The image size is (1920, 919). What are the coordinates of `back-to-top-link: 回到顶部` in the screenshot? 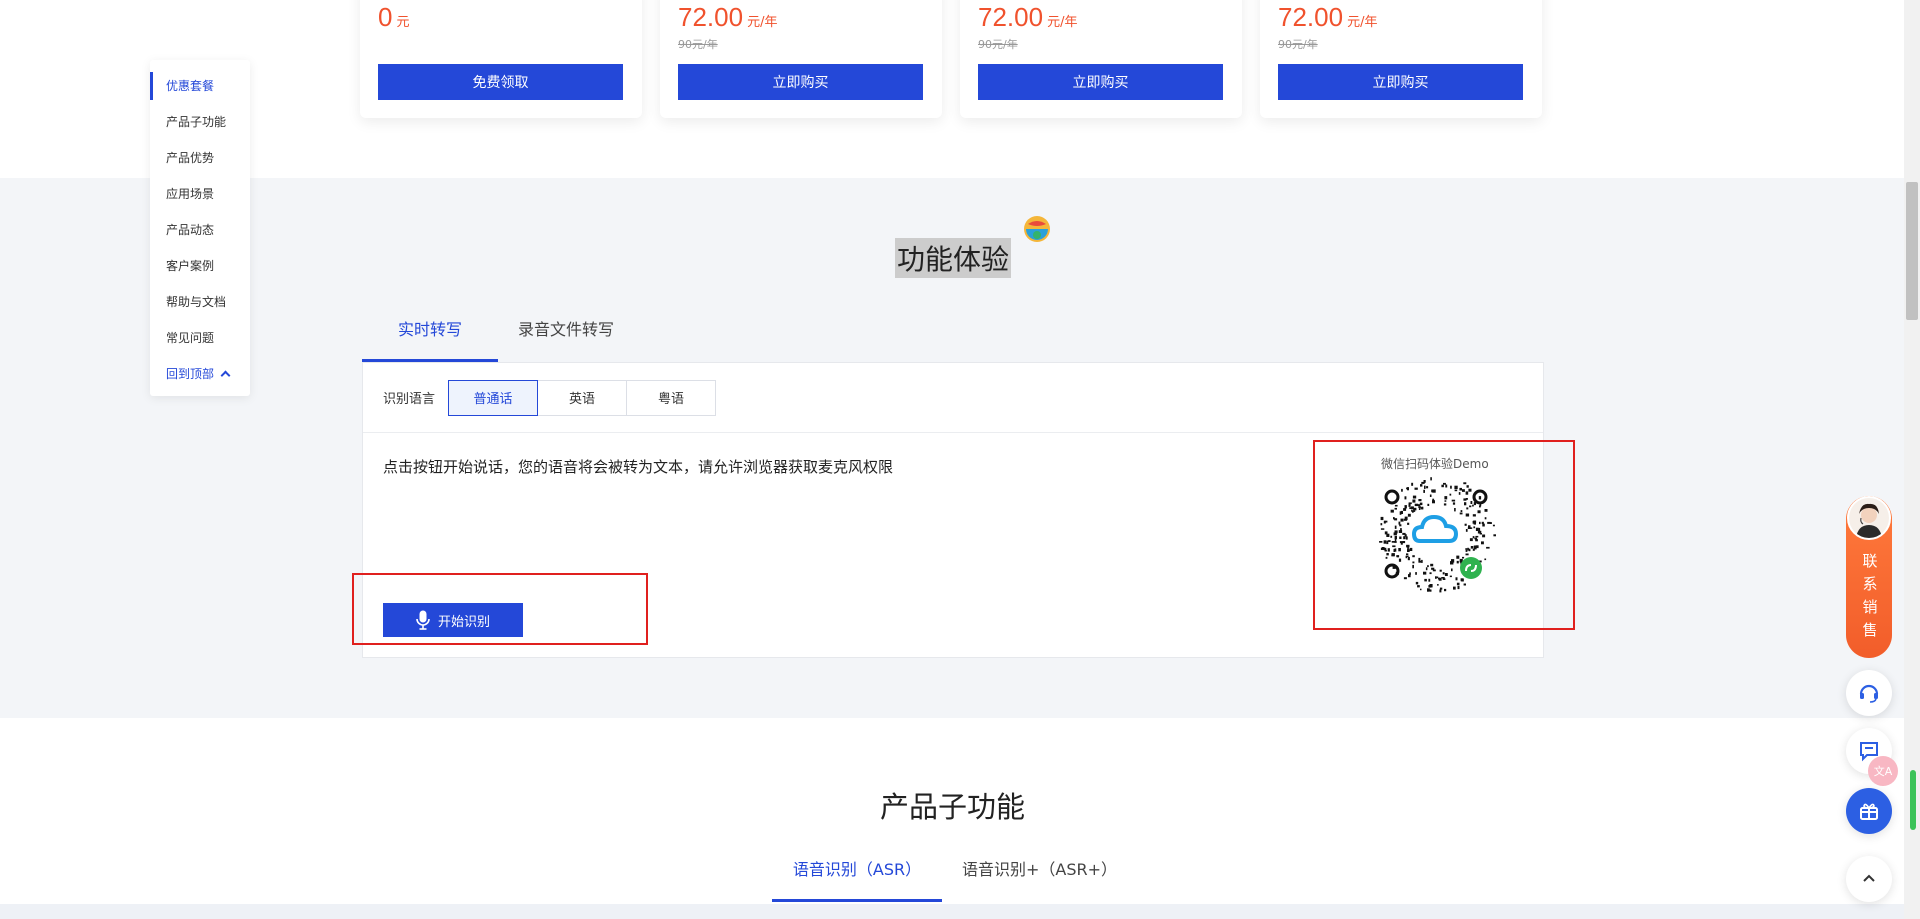 It's located at (200, 374).